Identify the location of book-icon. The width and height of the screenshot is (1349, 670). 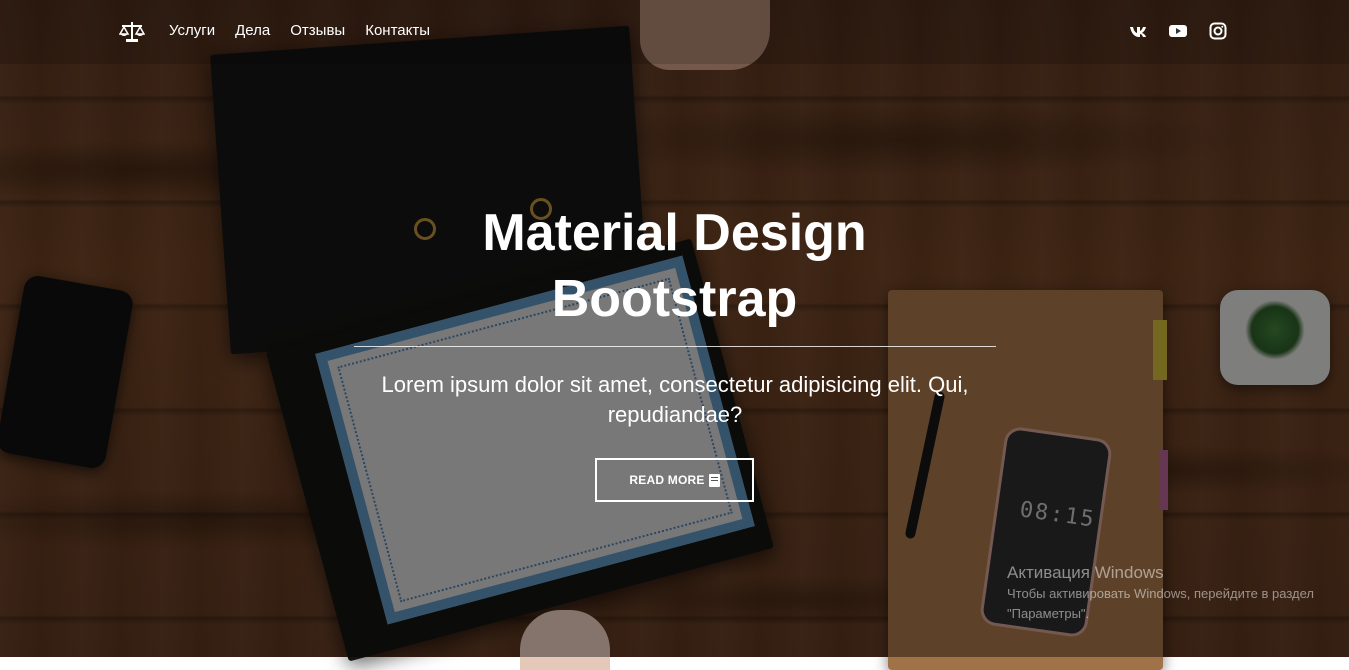
(714, 480).